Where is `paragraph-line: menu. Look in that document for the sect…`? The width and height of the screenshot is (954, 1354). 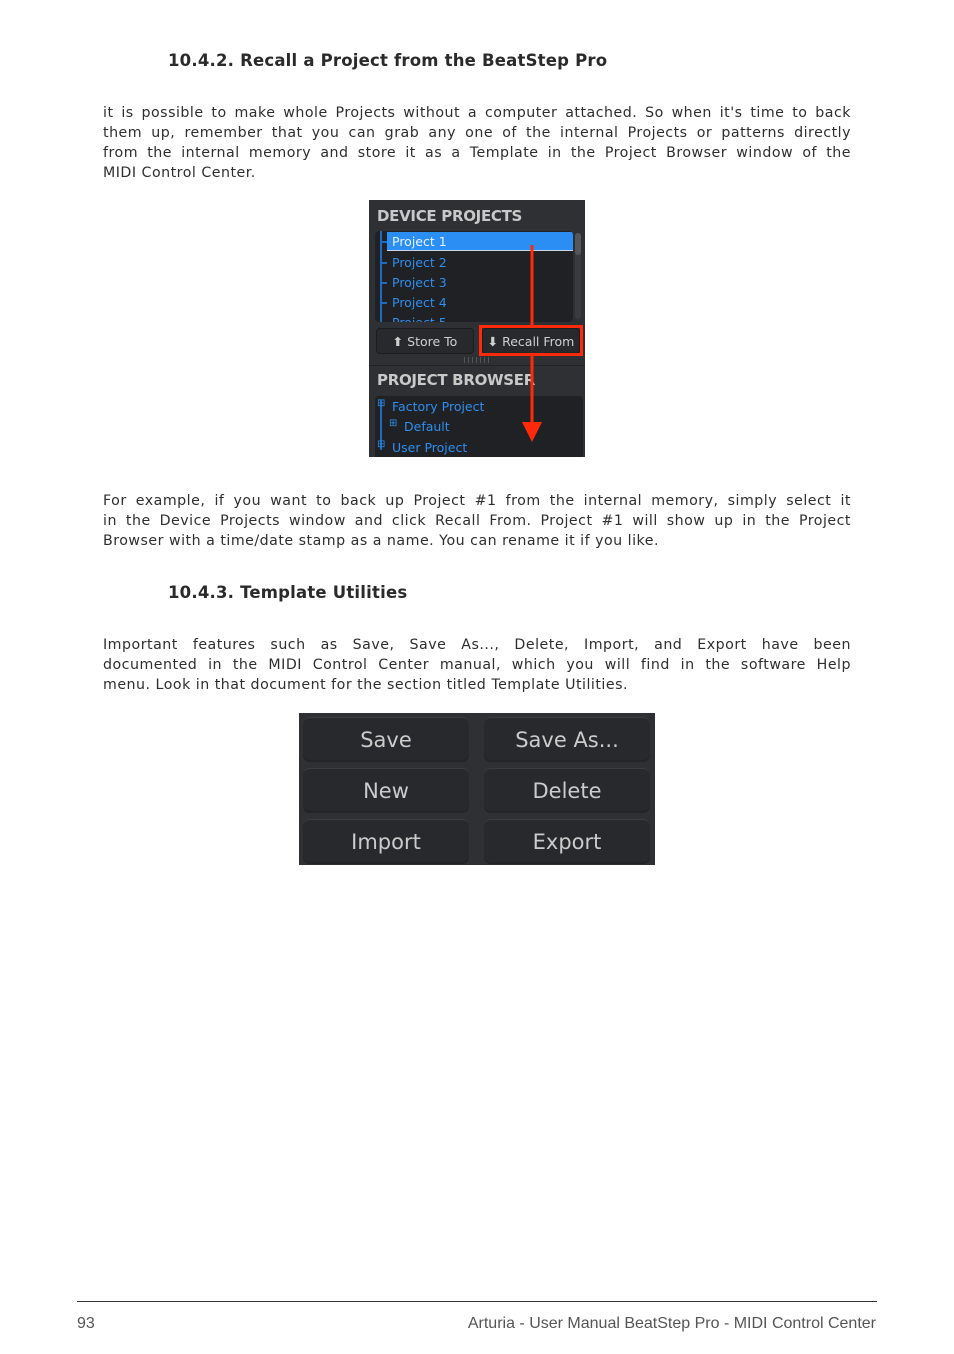
paragraph-line: menu. Look in that document for the sect… is located at coordinates (365, 685).